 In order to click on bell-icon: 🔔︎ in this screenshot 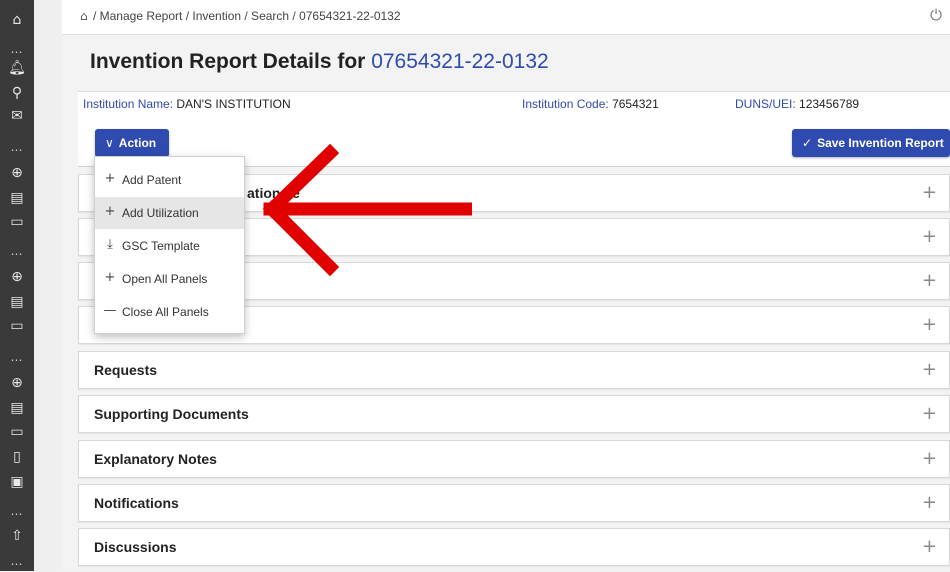, I will do `click(17, 68)`.